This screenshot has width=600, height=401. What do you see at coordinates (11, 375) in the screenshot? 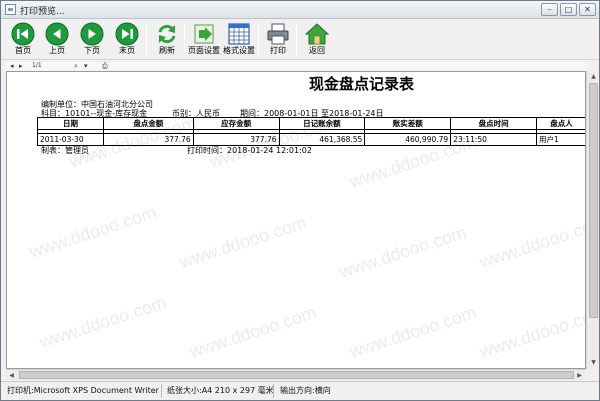
I see `scroll-left-icon: ◀` at bounding box center [11, 375].